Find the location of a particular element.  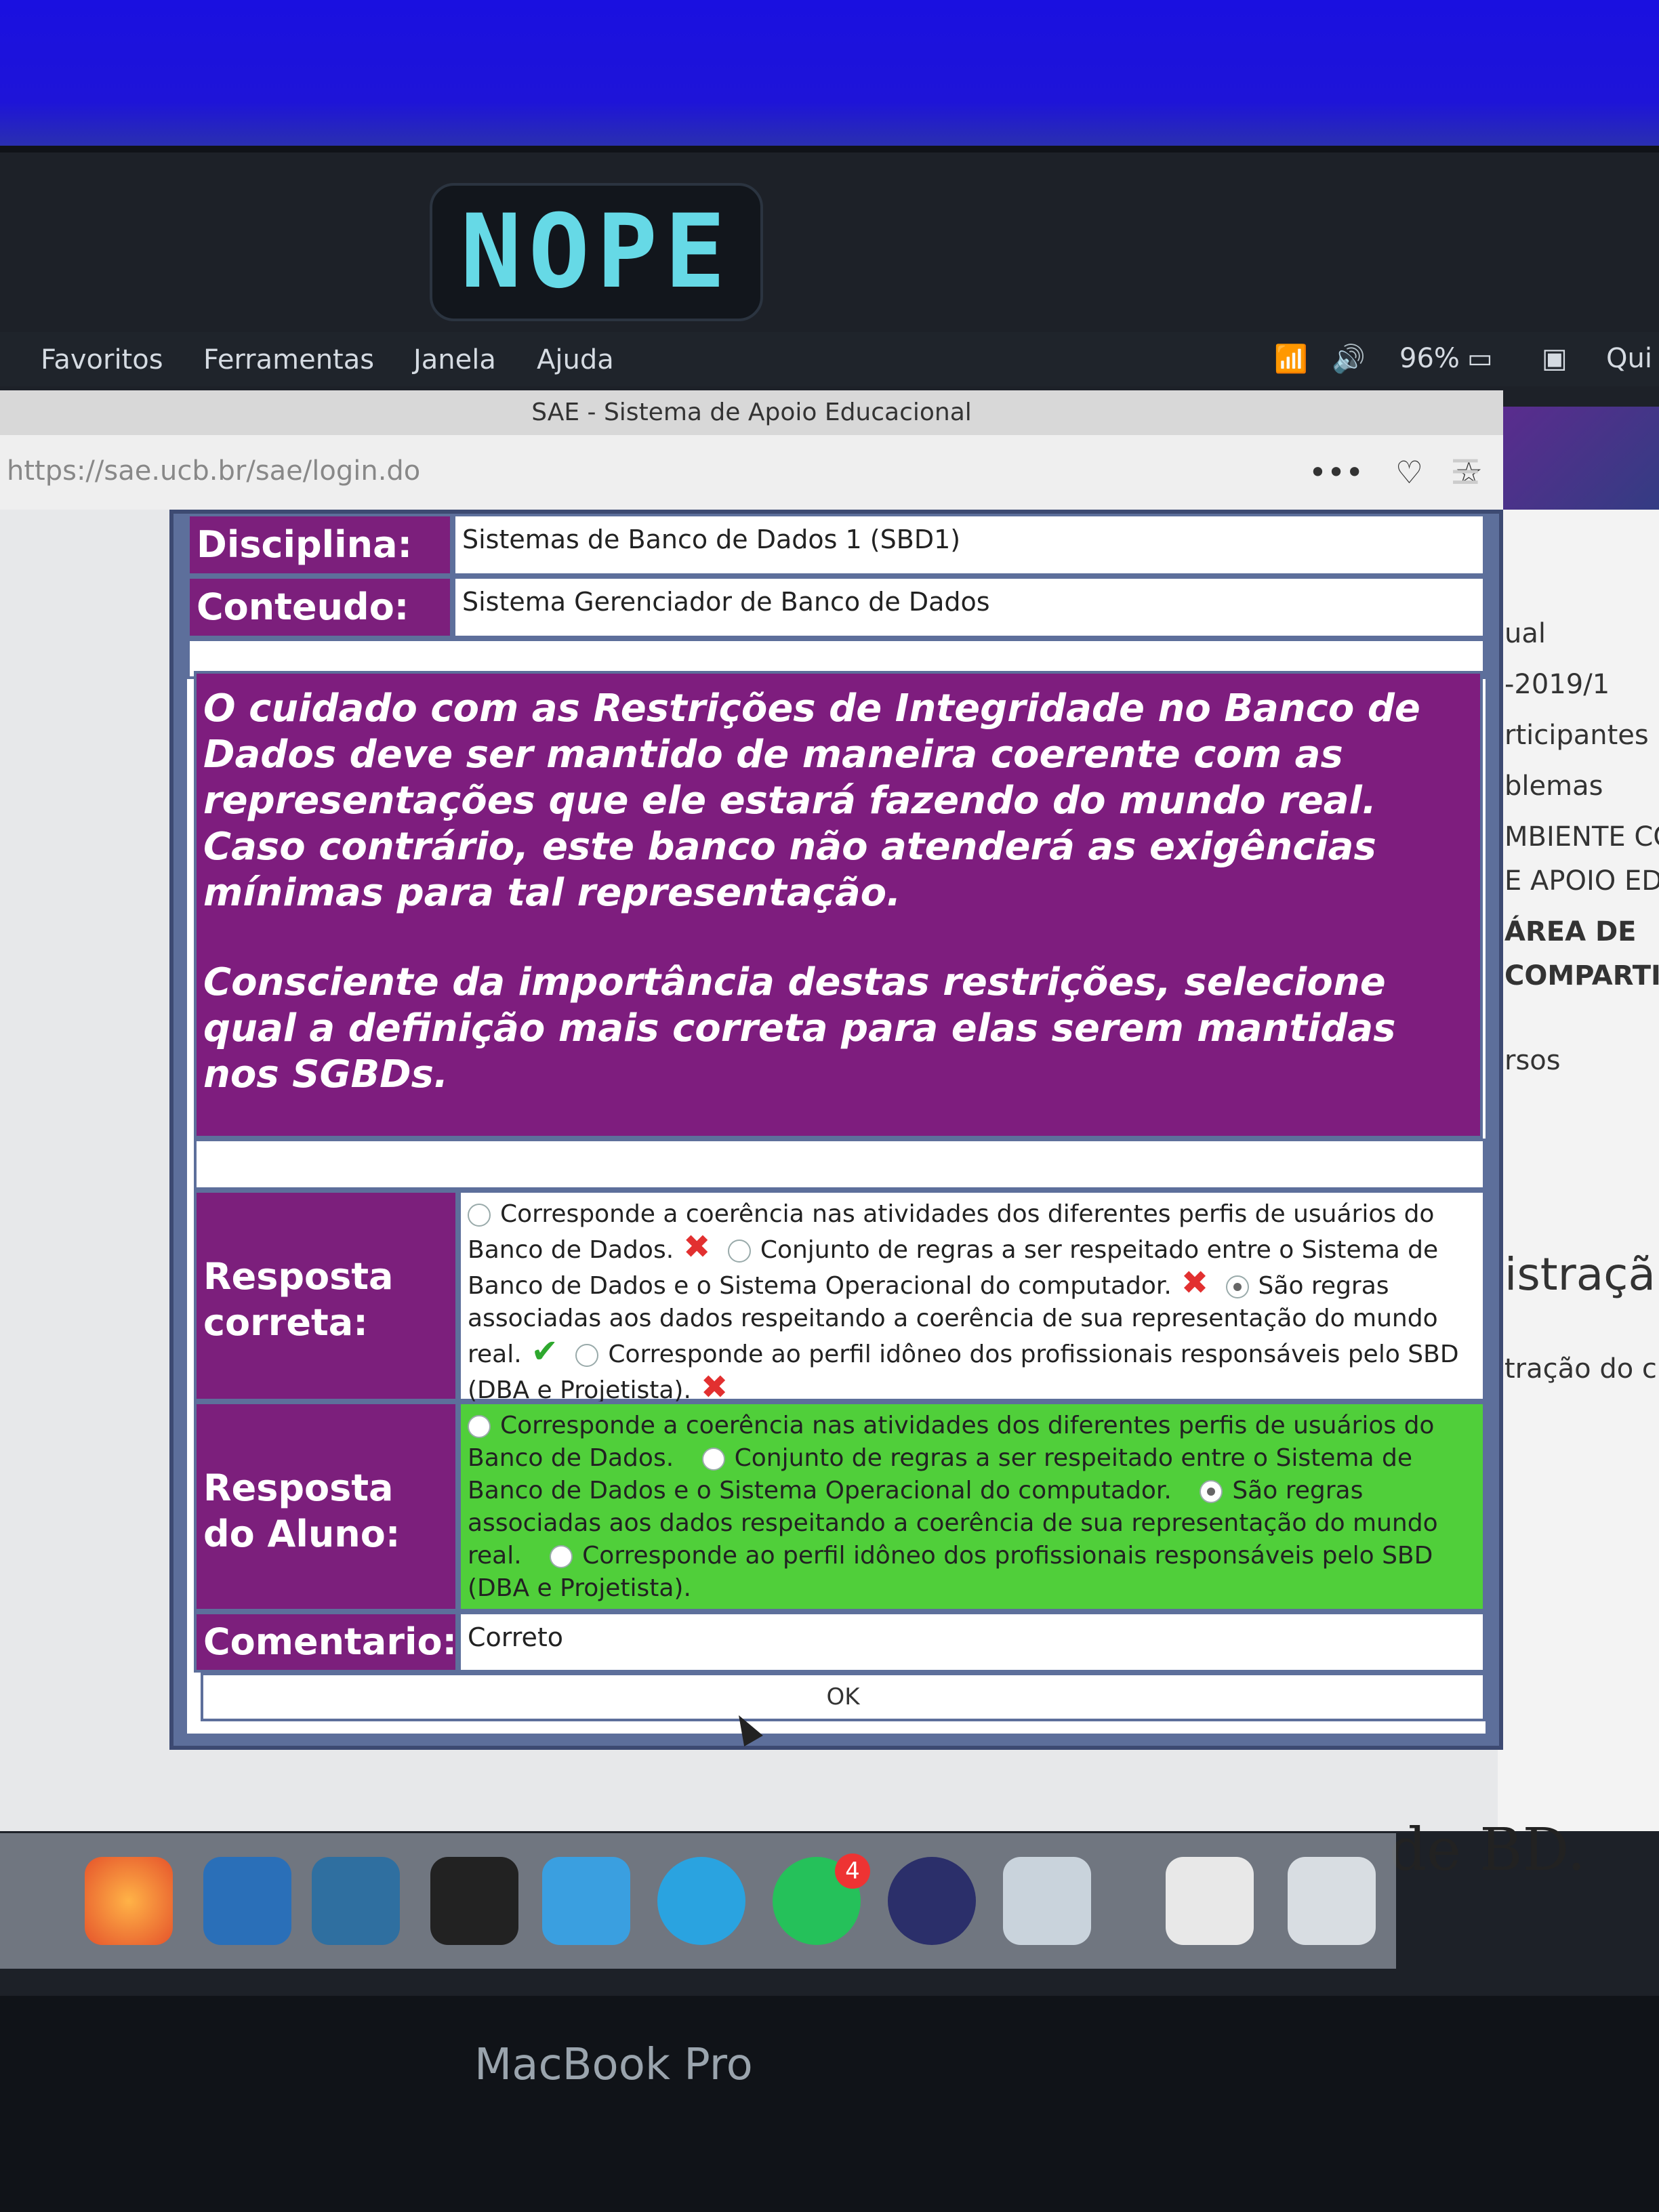

blue-top-glare is located at coordinates (829, 73).